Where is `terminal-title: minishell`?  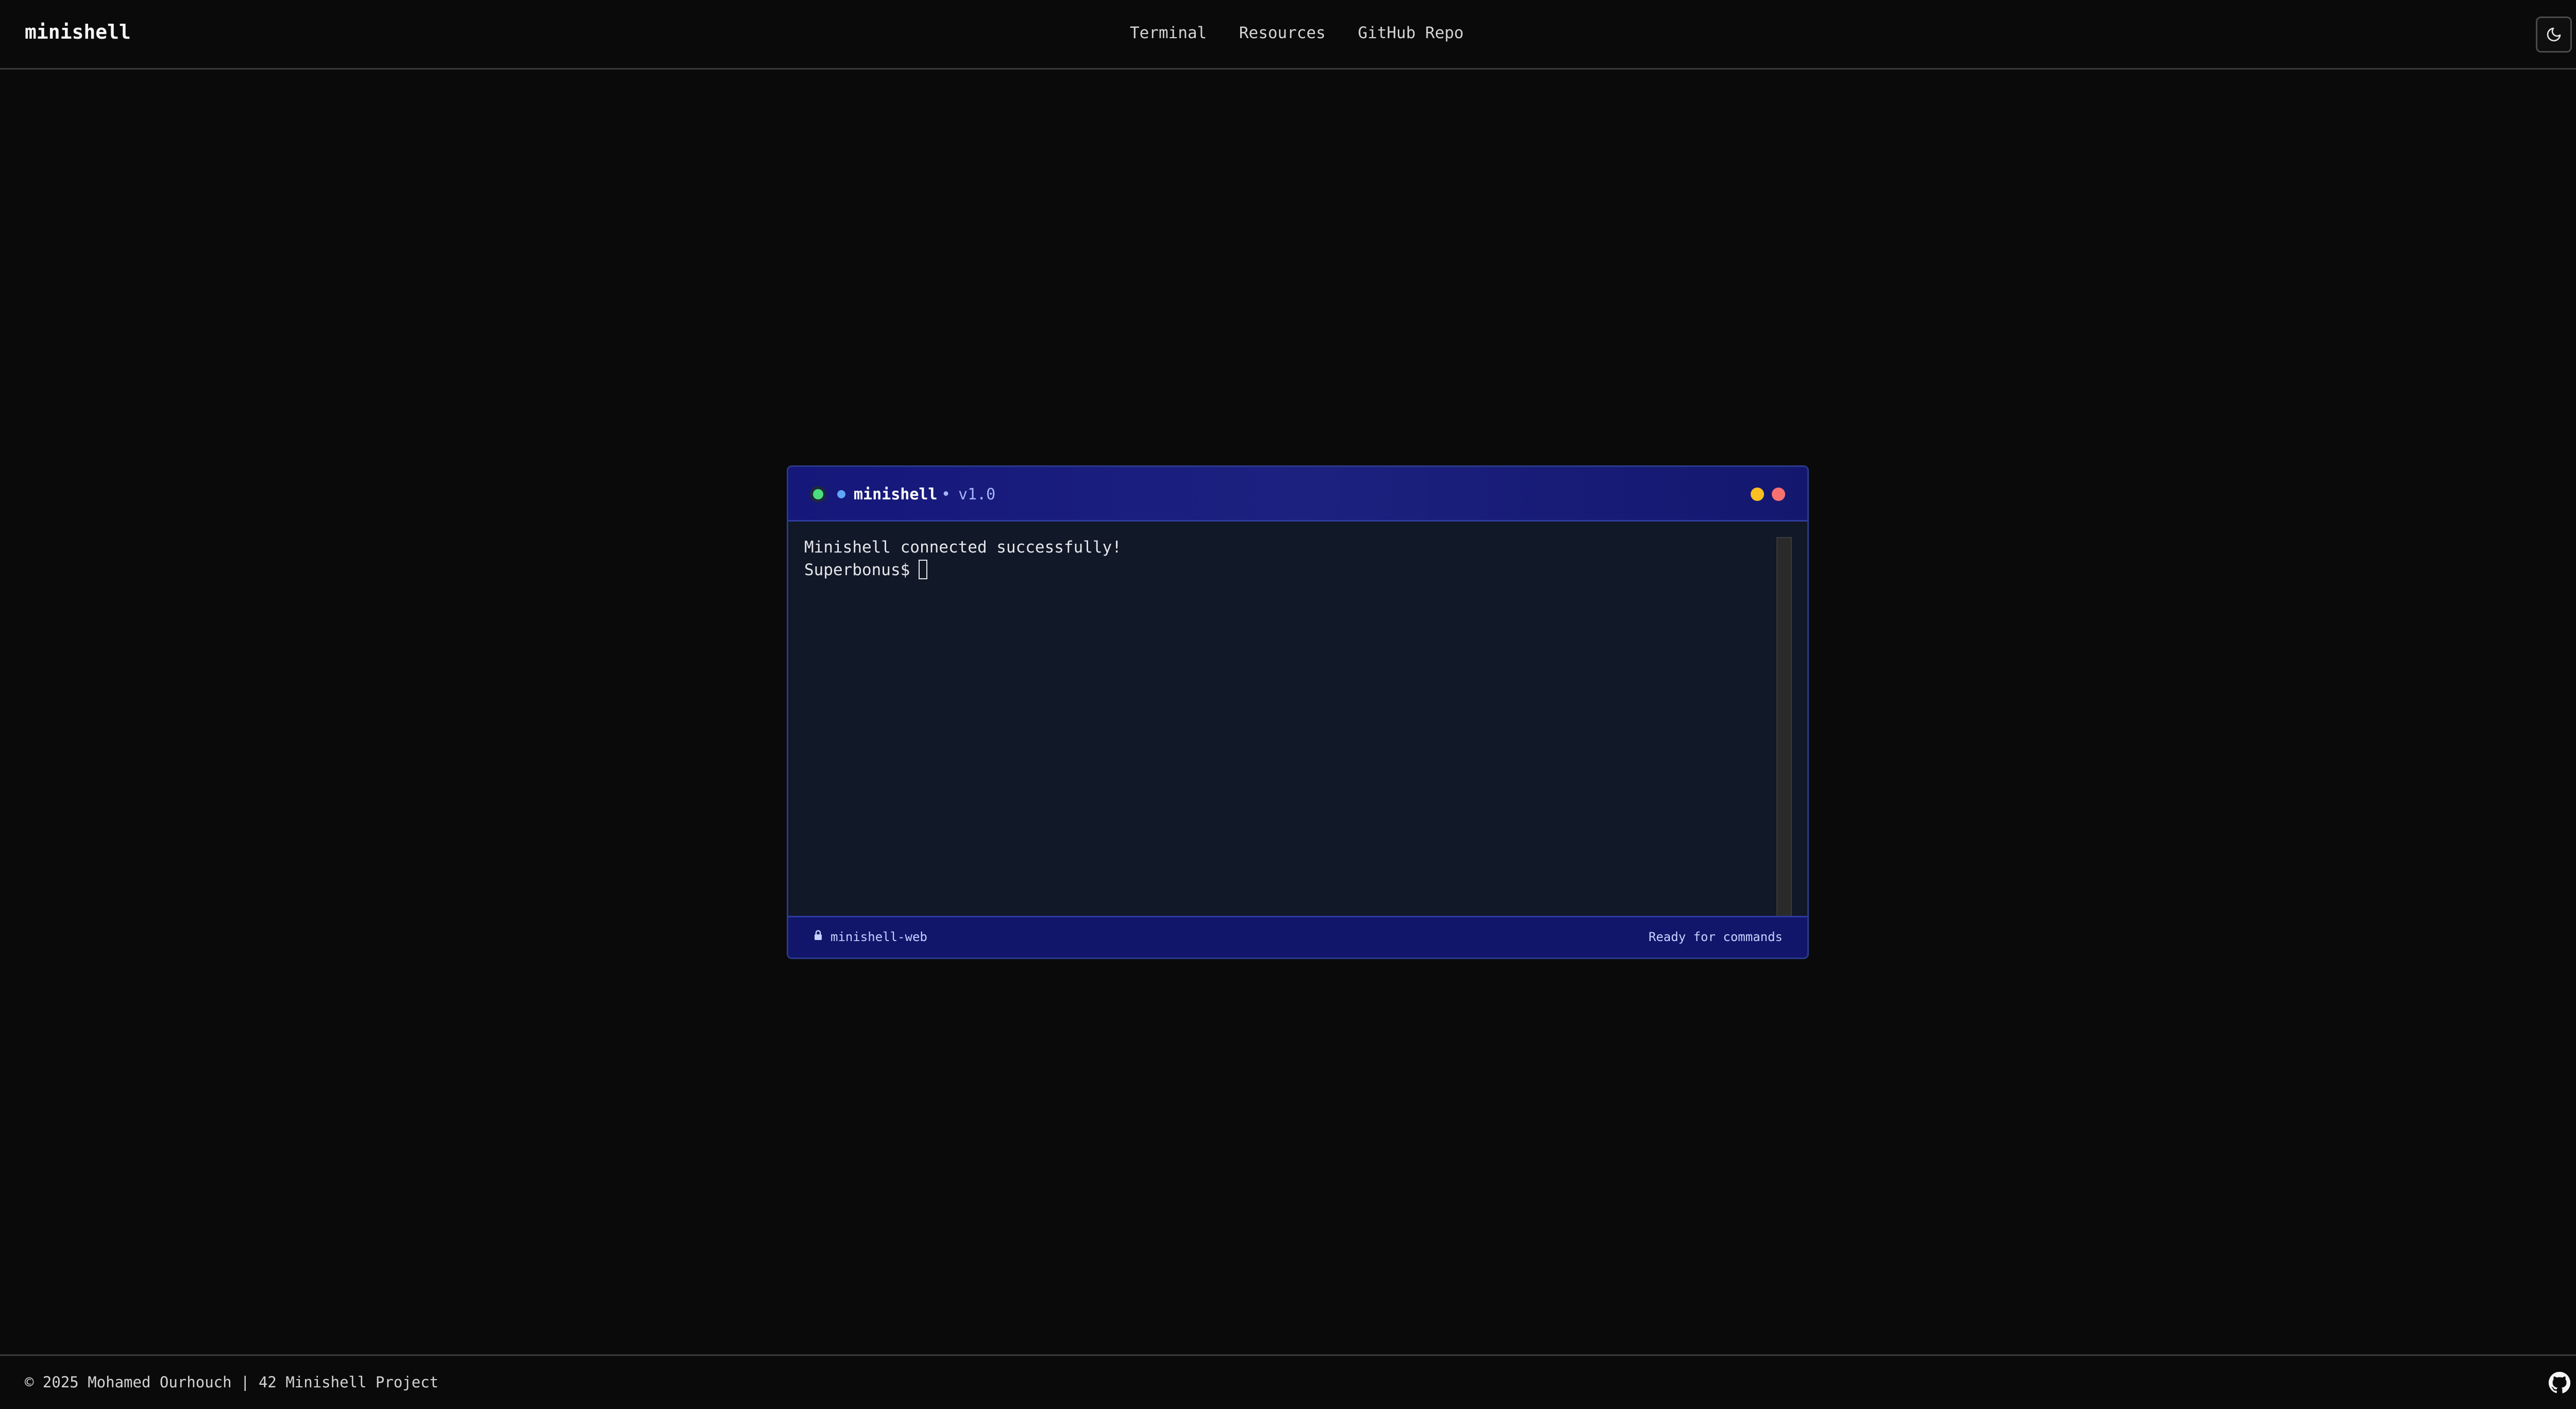 terminal-title: minishell is located at coordinates (896, 494).